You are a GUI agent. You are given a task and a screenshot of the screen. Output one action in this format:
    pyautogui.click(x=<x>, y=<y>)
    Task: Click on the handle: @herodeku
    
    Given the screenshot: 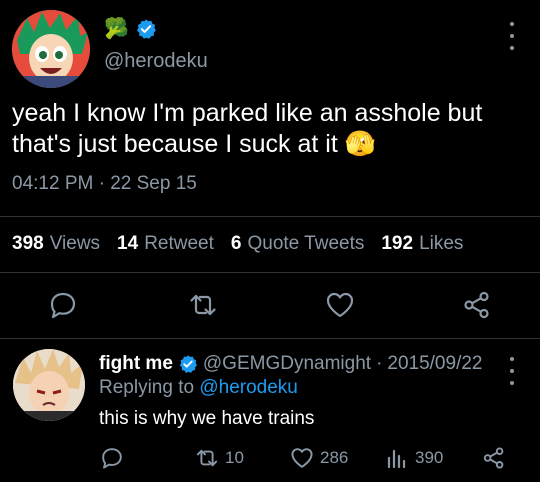 What is the action you would take?
    pyautogui.click(x=156, y=61)
    